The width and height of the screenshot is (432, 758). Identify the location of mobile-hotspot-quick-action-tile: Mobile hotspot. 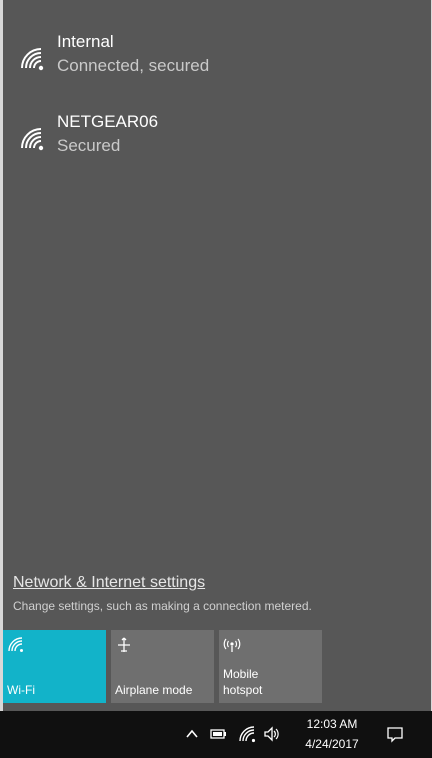
(270, 666).